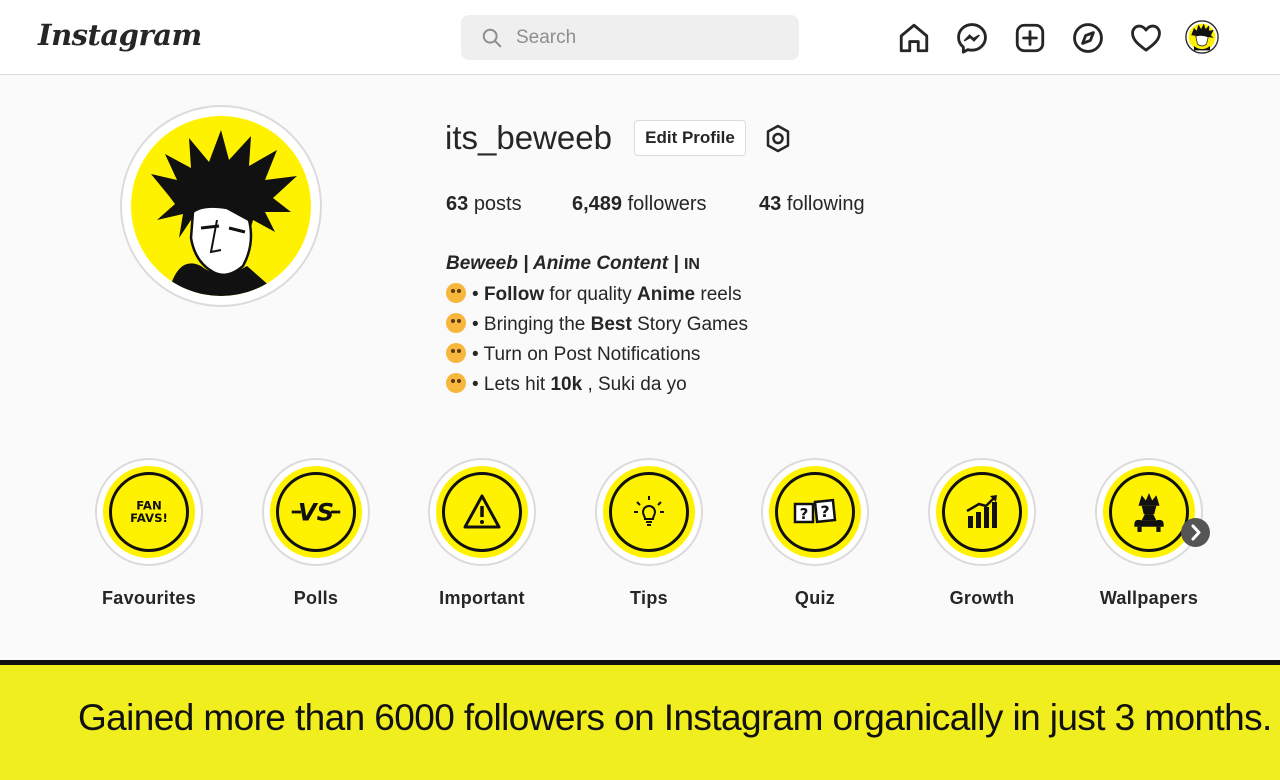 This screenshot has height=780, width=1280. I want to click on highlight-quiz: ?? Quiz, so click(815, 533).